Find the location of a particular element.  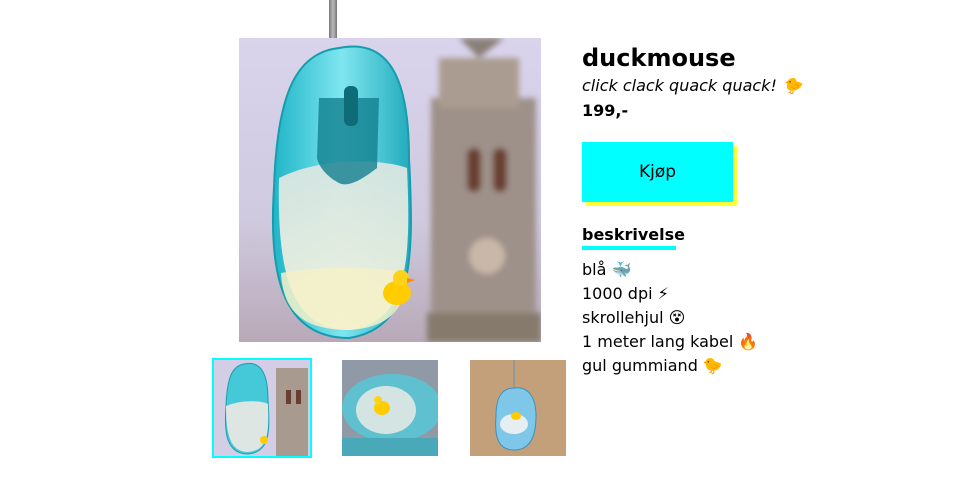

feature-item: skrollehjul 😵 is located at coordinates (634, 317).